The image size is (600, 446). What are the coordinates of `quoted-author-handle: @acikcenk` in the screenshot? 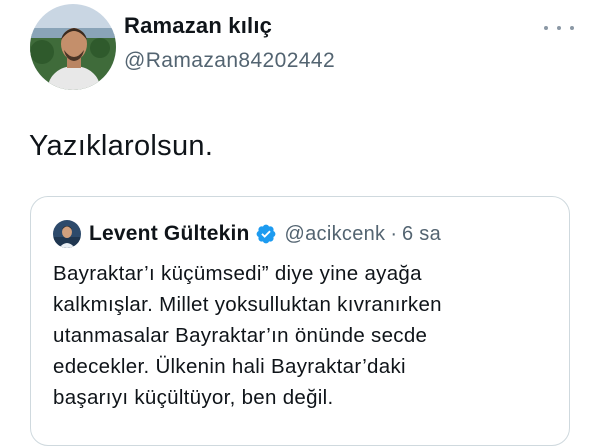 It's located at (335, 234).